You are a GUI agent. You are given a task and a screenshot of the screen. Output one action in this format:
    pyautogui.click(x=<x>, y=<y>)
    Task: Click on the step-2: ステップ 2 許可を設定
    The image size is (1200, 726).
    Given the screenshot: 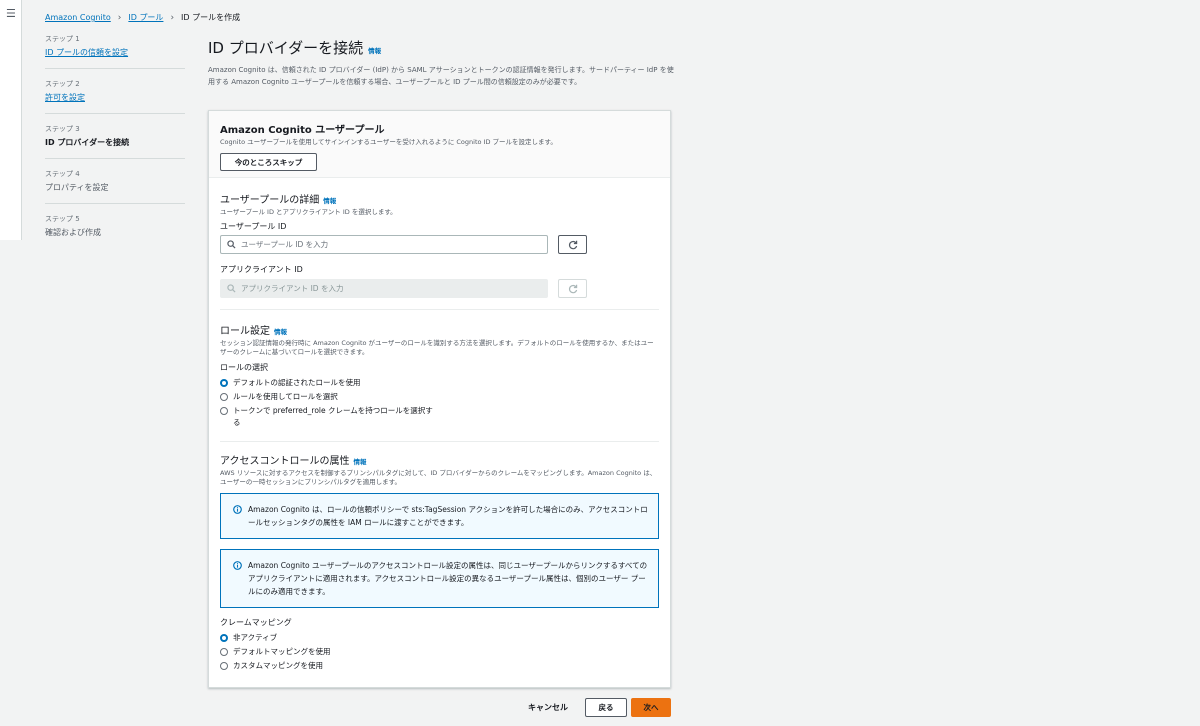 What is the action you would take?
    pyautogui.click(x=115, y=96)
    